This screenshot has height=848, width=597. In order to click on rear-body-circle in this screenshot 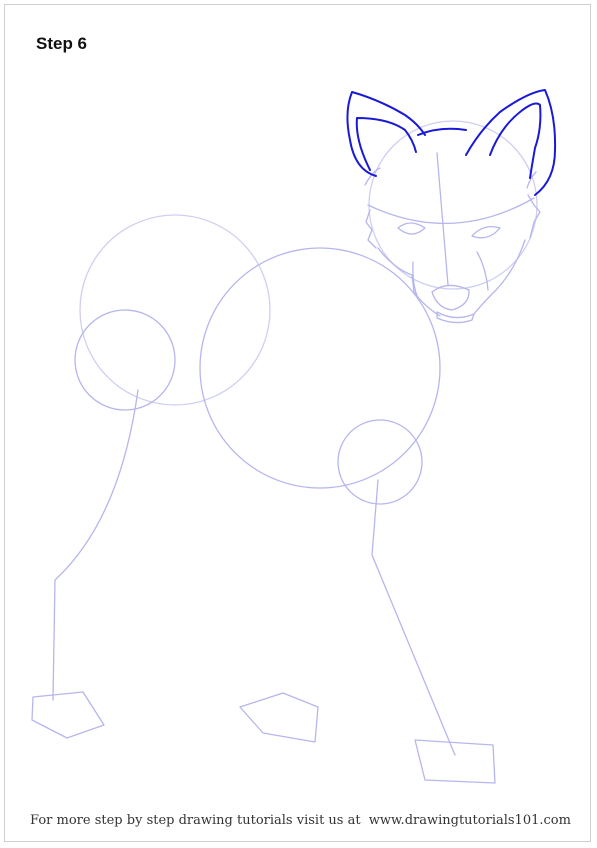, I will do `click(175, 310)`.